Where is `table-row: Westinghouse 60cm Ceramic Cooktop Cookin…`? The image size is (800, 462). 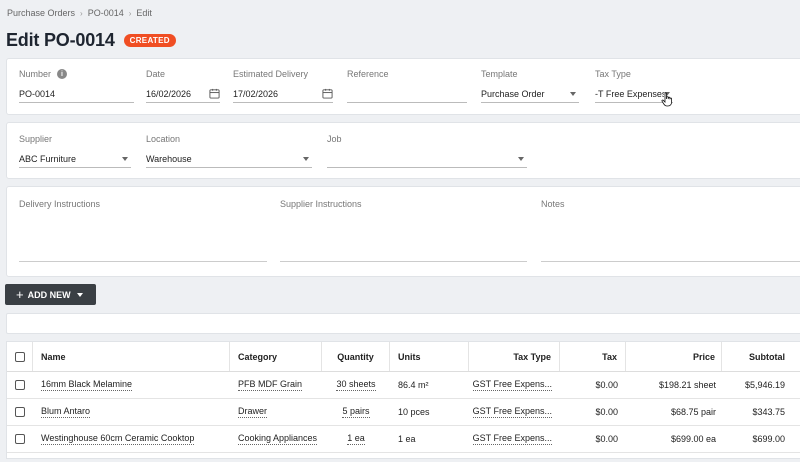 table-row: Westinghouse 60cm Ceramic Cooktop Cookin… is located at coordinates (403, 439).